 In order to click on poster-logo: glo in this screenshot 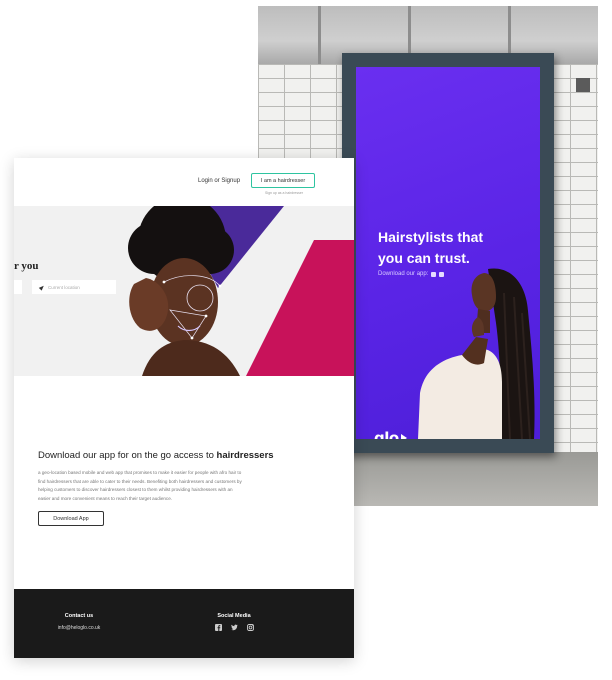, I will do `click(390, 434)`.